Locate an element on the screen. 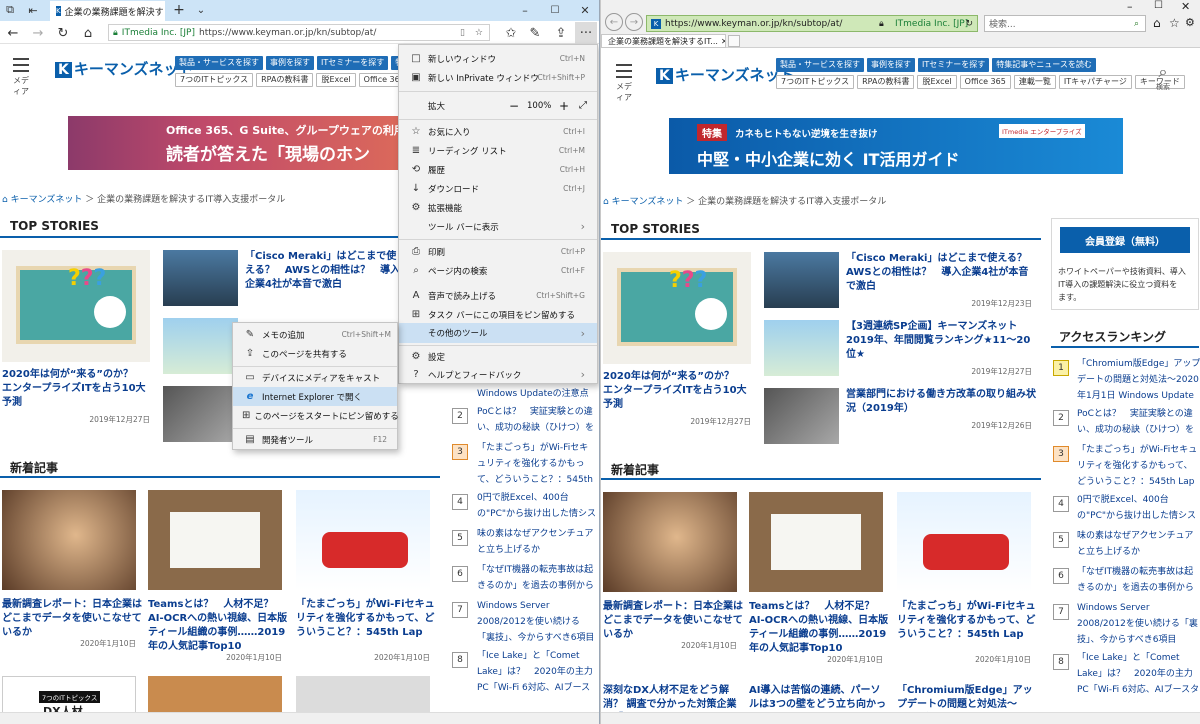 This screenshot has height=724, width=1200. ie-refresh-icon: ↻ is located at coordinates (969, 24).